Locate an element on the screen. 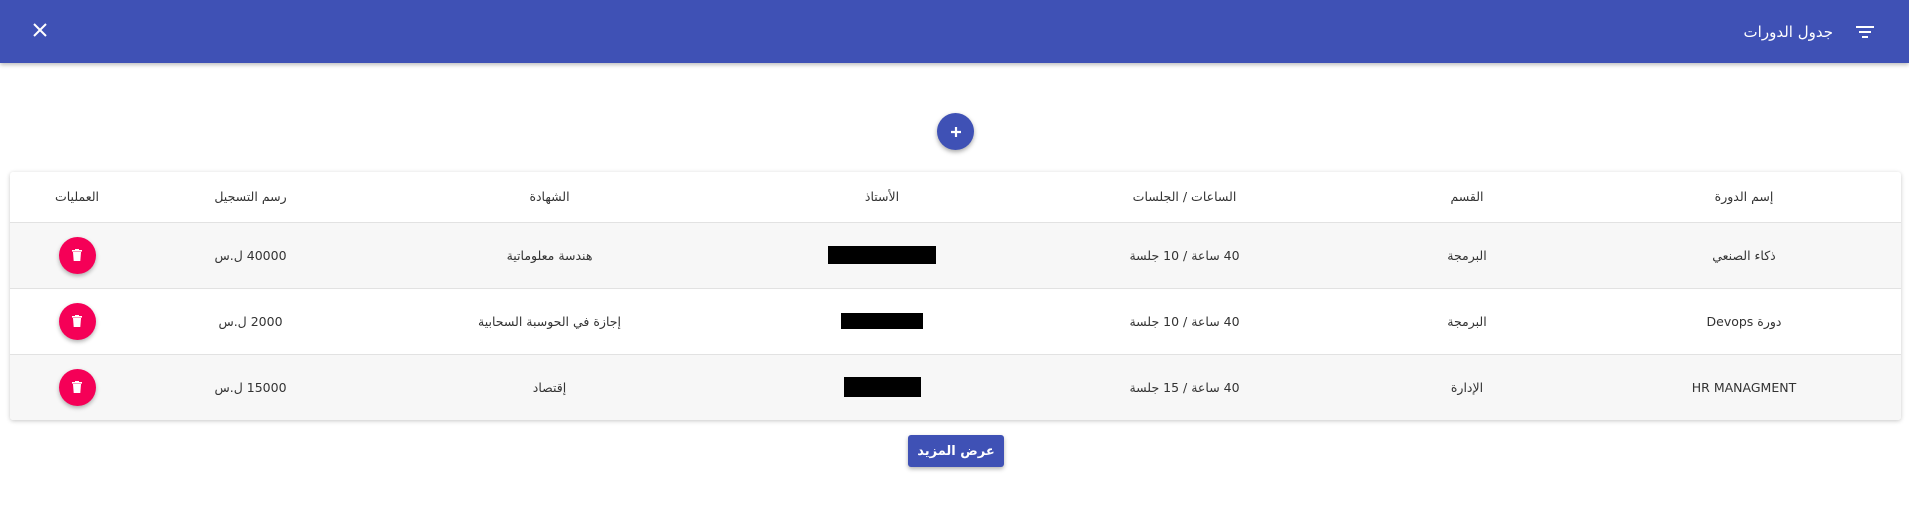 Image resolution: width=1909 pixels, height=529 pixels. show-more-button: عرض المزيد is located at coordinates (956, 451).